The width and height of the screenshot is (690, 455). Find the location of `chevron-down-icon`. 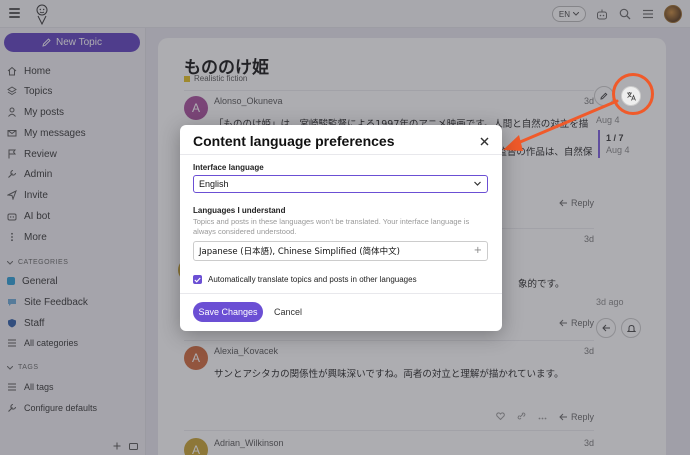

chevron-down-icon is located at coordinates (477, 183).